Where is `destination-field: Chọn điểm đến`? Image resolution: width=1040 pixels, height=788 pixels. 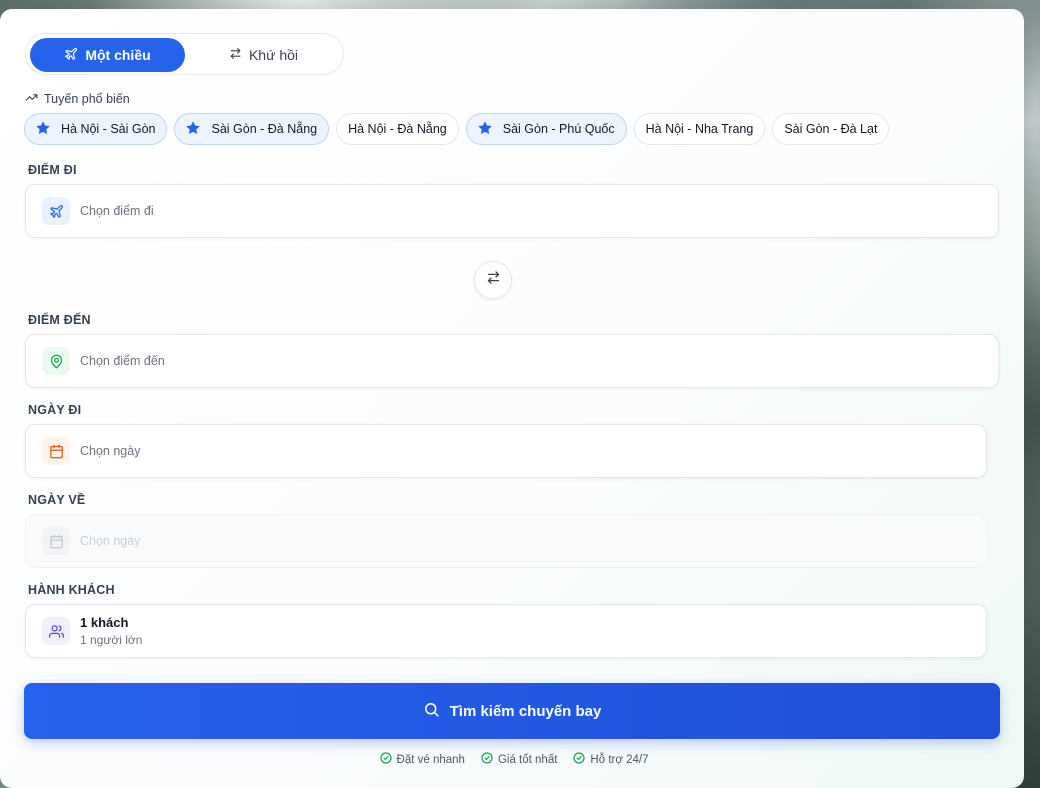
destination-field: Chọn điểm đến is located at coordinates (512, 361).